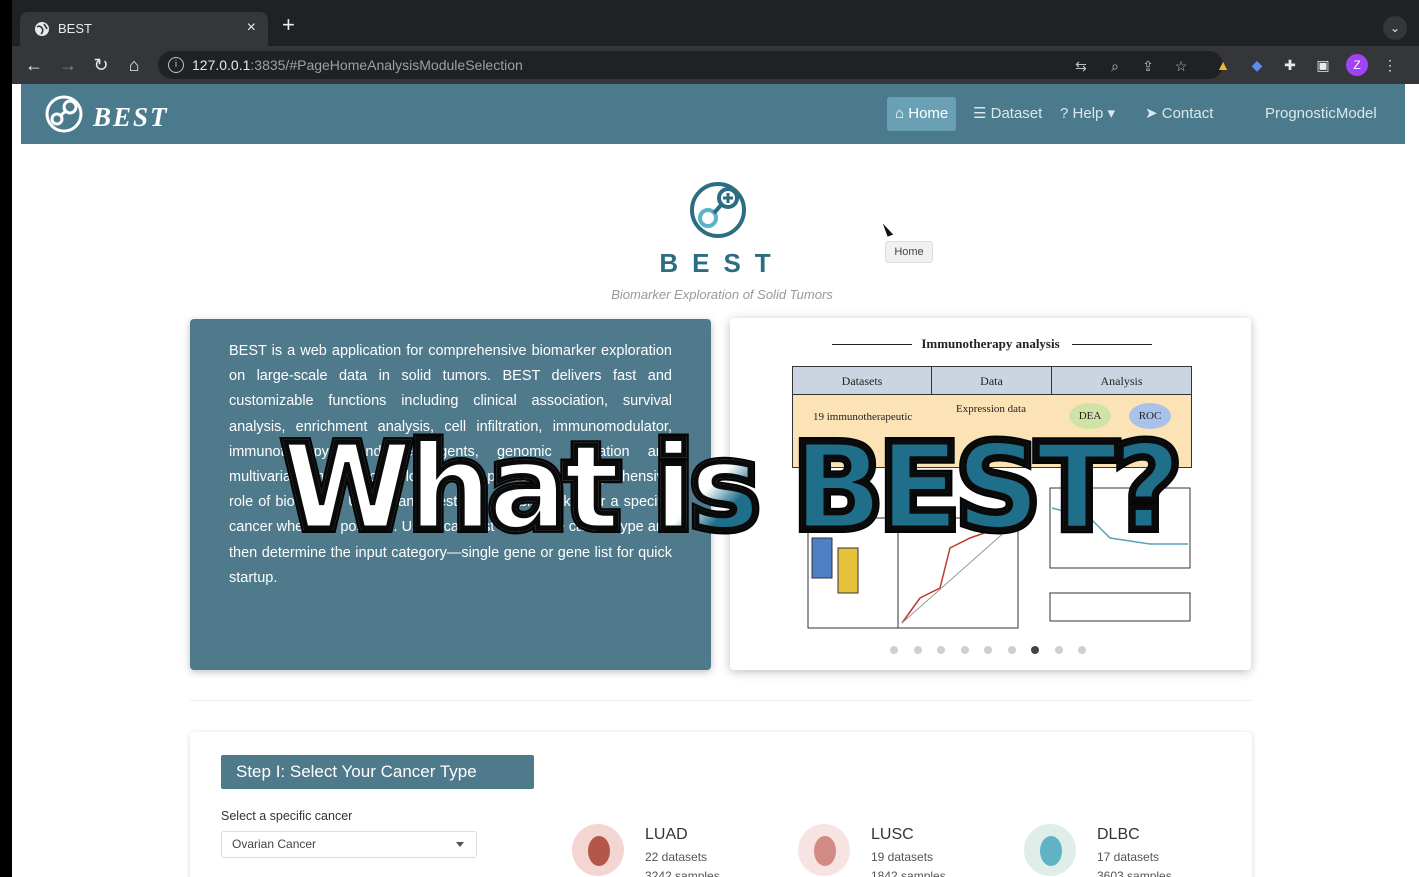  Describe the element at coordinates (676, 857) in the screenshot. I see `dataset-count: 22 datasets` at that location.